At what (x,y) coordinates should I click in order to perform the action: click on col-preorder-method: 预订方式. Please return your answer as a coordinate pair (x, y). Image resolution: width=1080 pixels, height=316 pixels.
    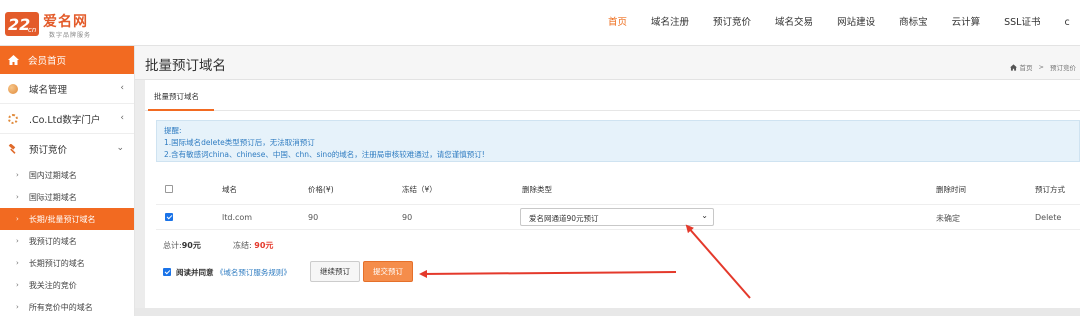
    Looking at the image, I should click on (1050, 189).